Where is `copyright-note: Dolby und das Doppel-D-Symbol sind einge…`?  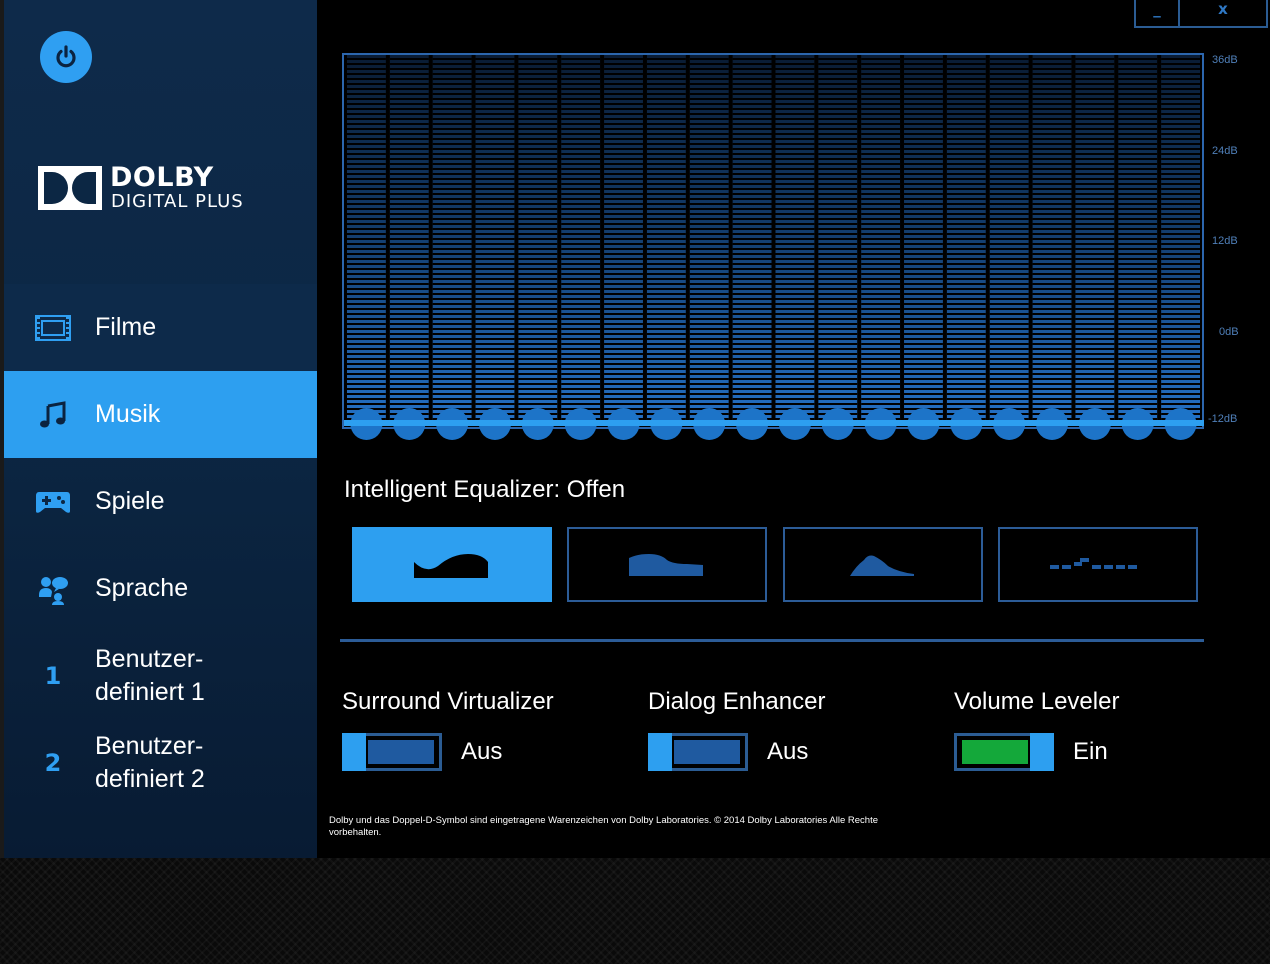 copyright-note: Dolby und das Doppel-D-Symbol sind einge… is located at coordinates (603, 826).